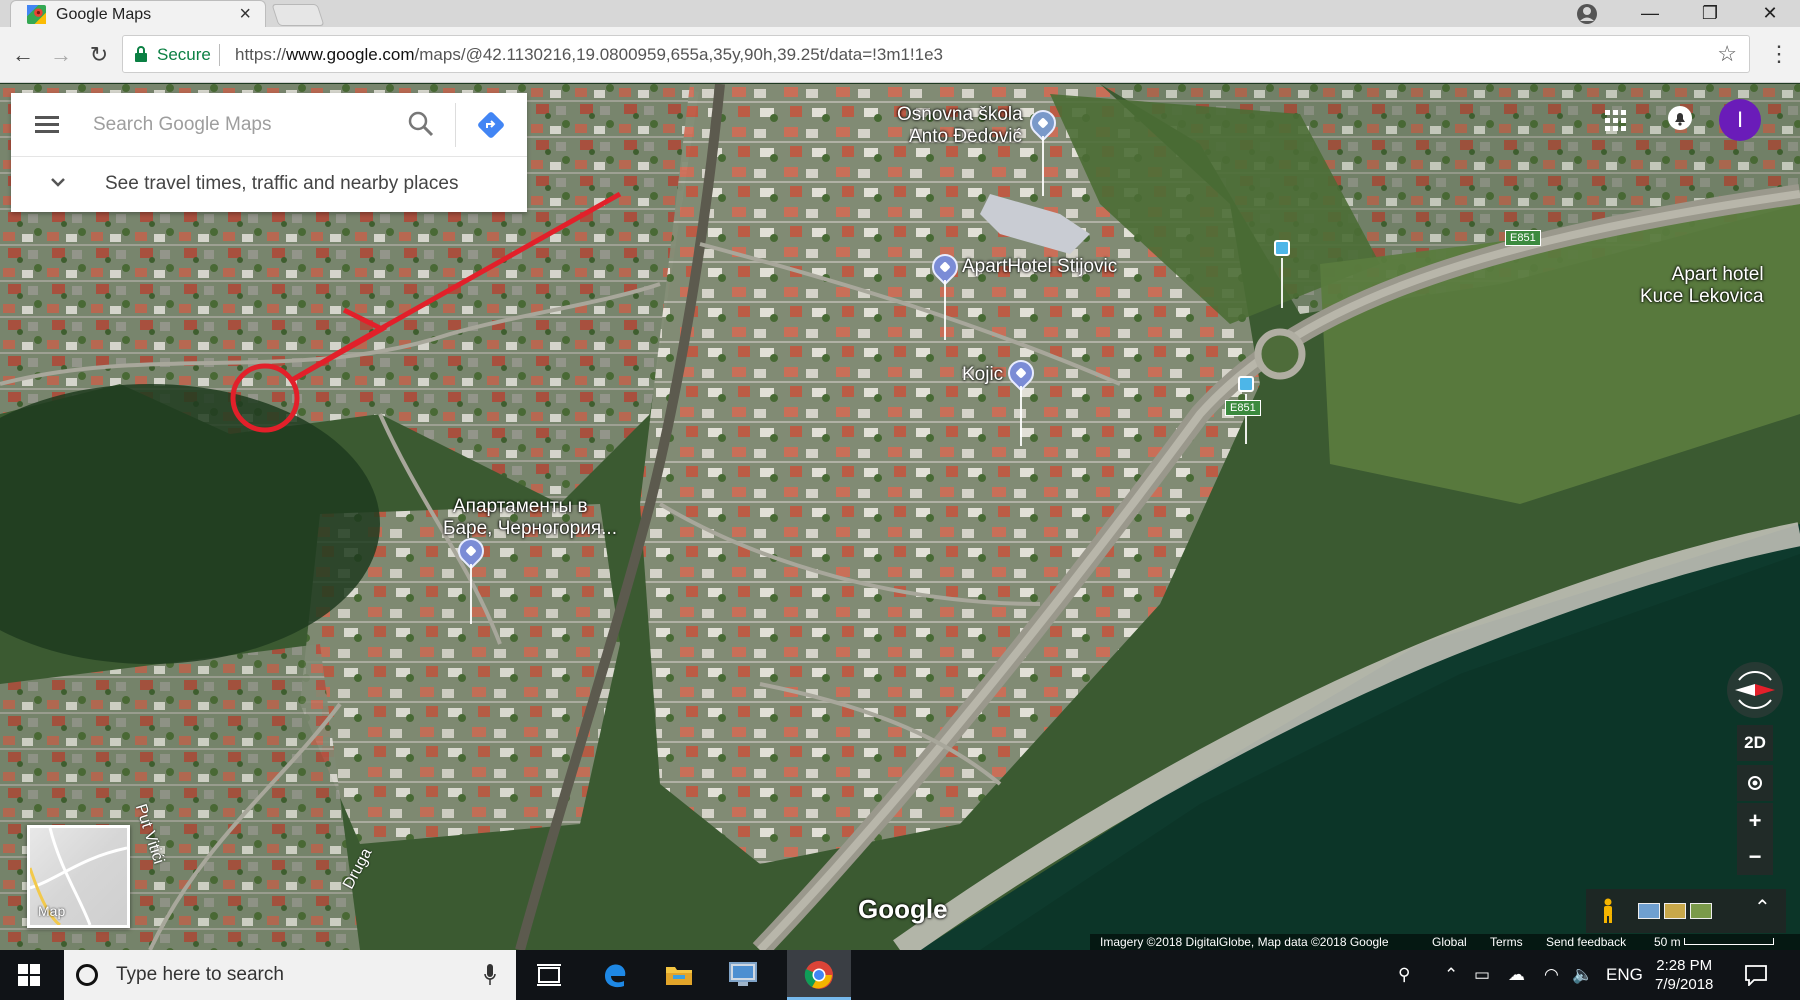 Image resolution: width=1800 pixels, height=1000 pixels. Describe the element at coordinates (261, 54) in the screenshot. I see `url-scheme: https://` at that location.